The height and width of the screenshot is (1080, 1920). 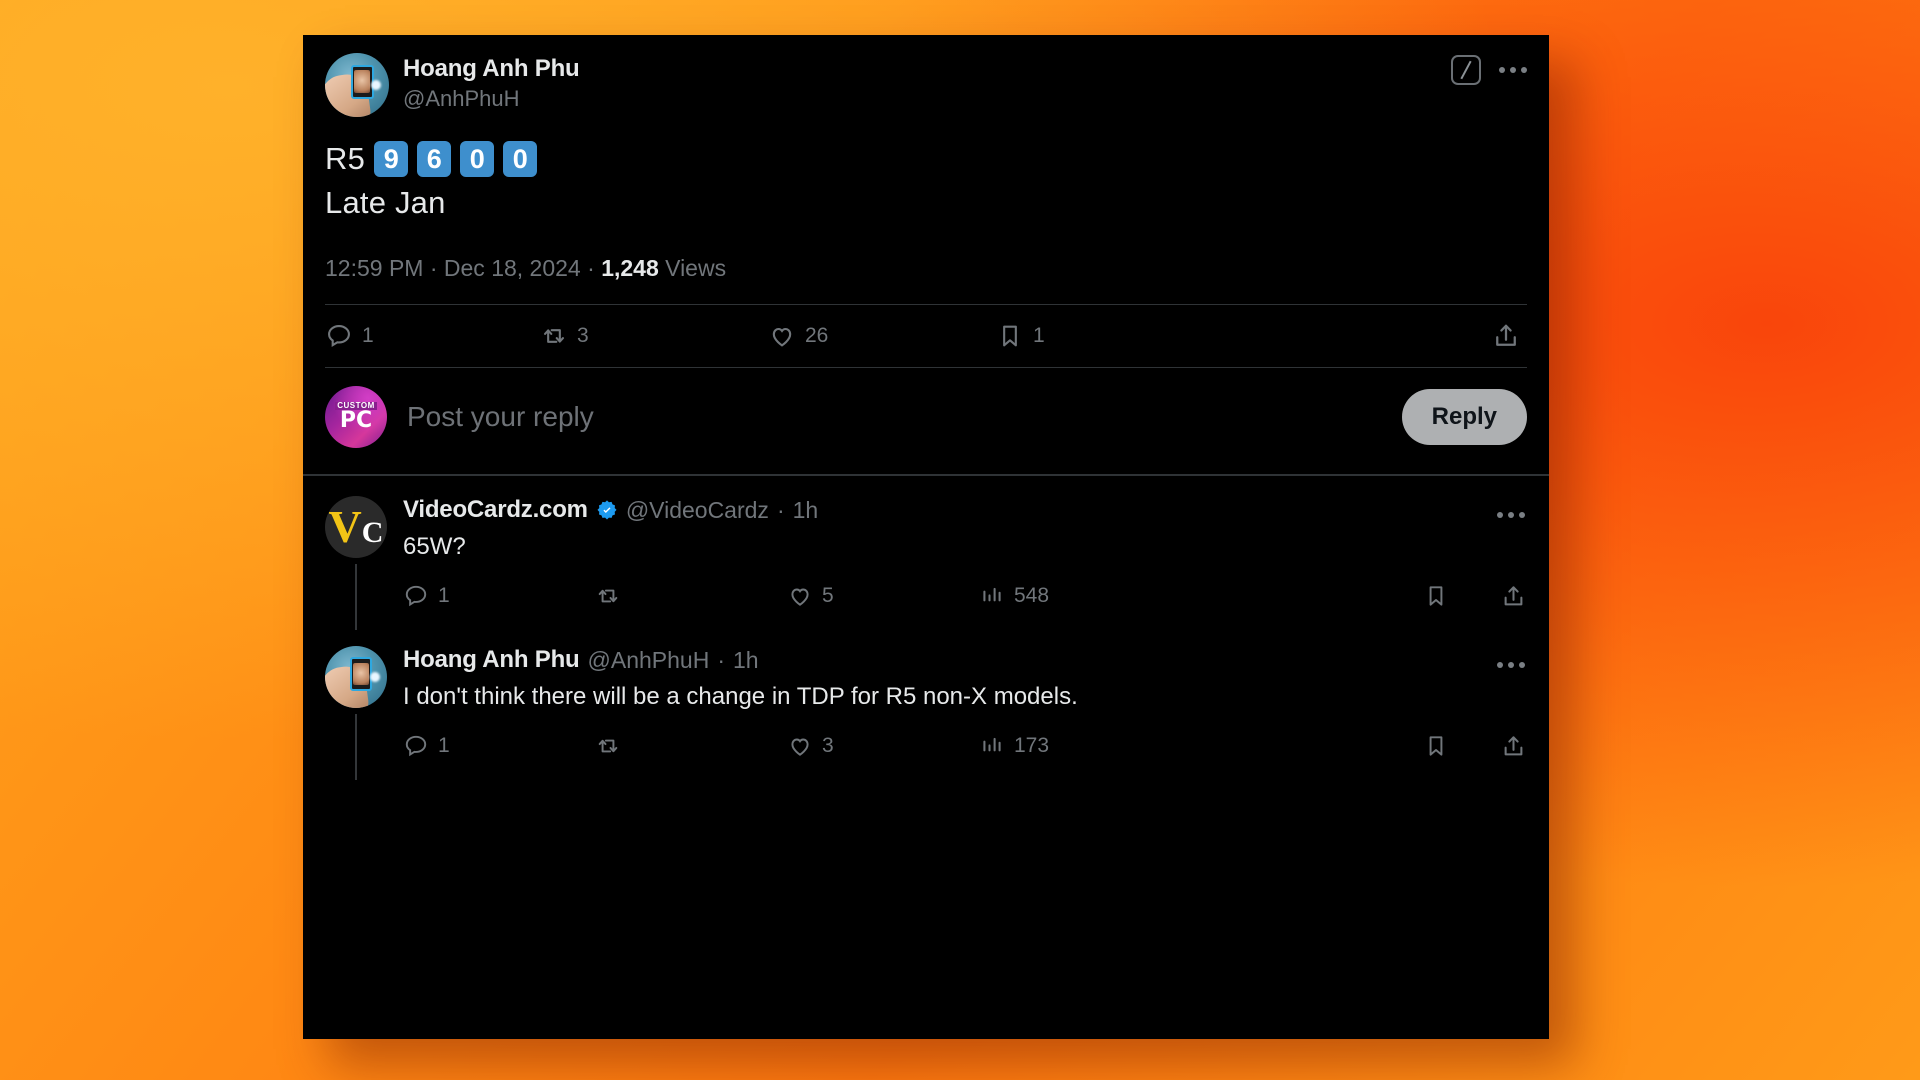 I want to click on reply-handle: @VideoCardz, so click(x=697, y=510).